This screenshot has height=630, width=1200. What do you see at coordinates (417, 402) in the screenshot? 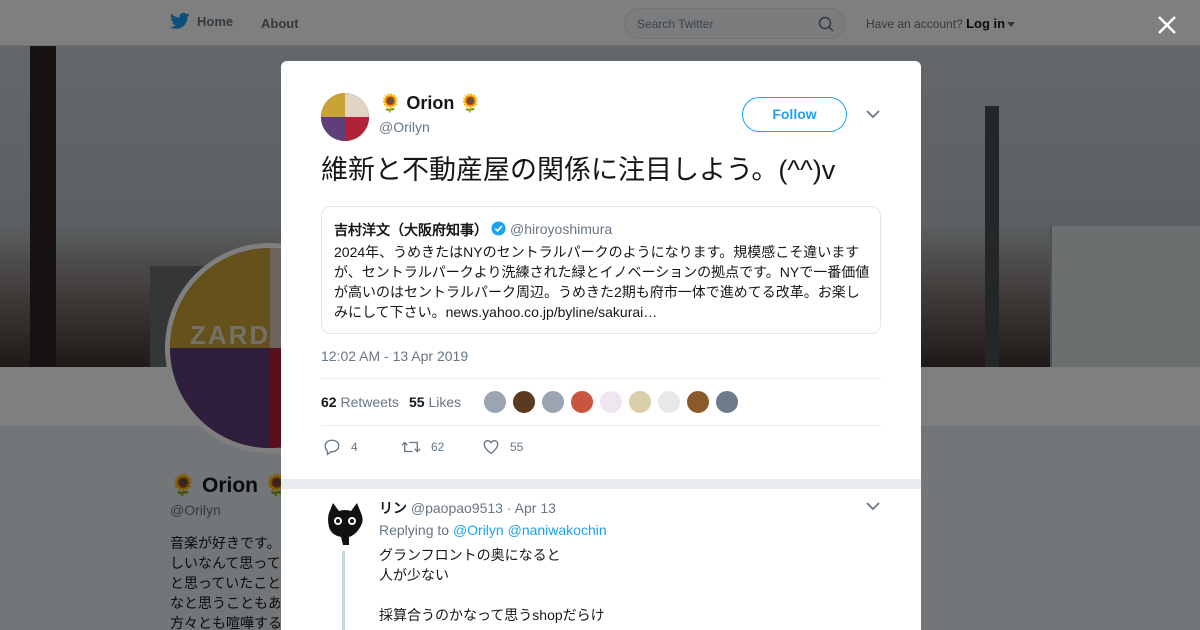
I see `likes-count: 55` at bounding box center [417, 402].